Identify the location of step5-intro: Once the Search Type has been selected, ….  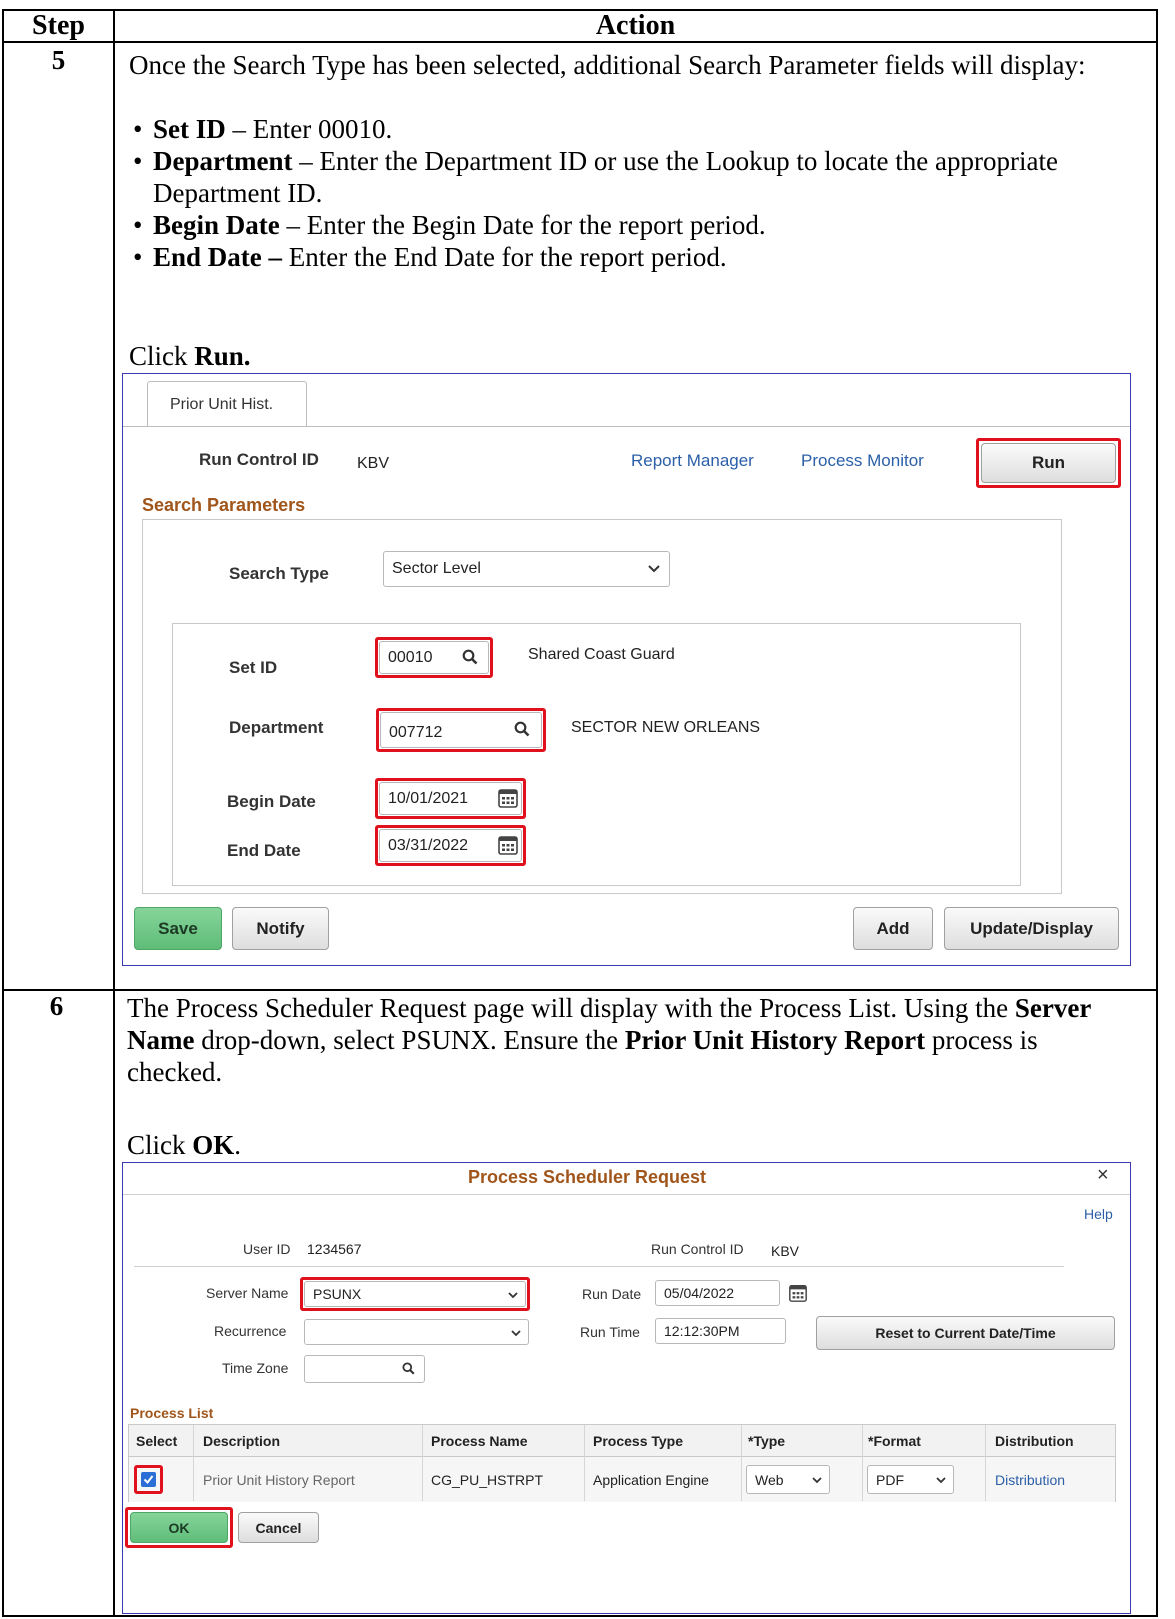
(607, 65).